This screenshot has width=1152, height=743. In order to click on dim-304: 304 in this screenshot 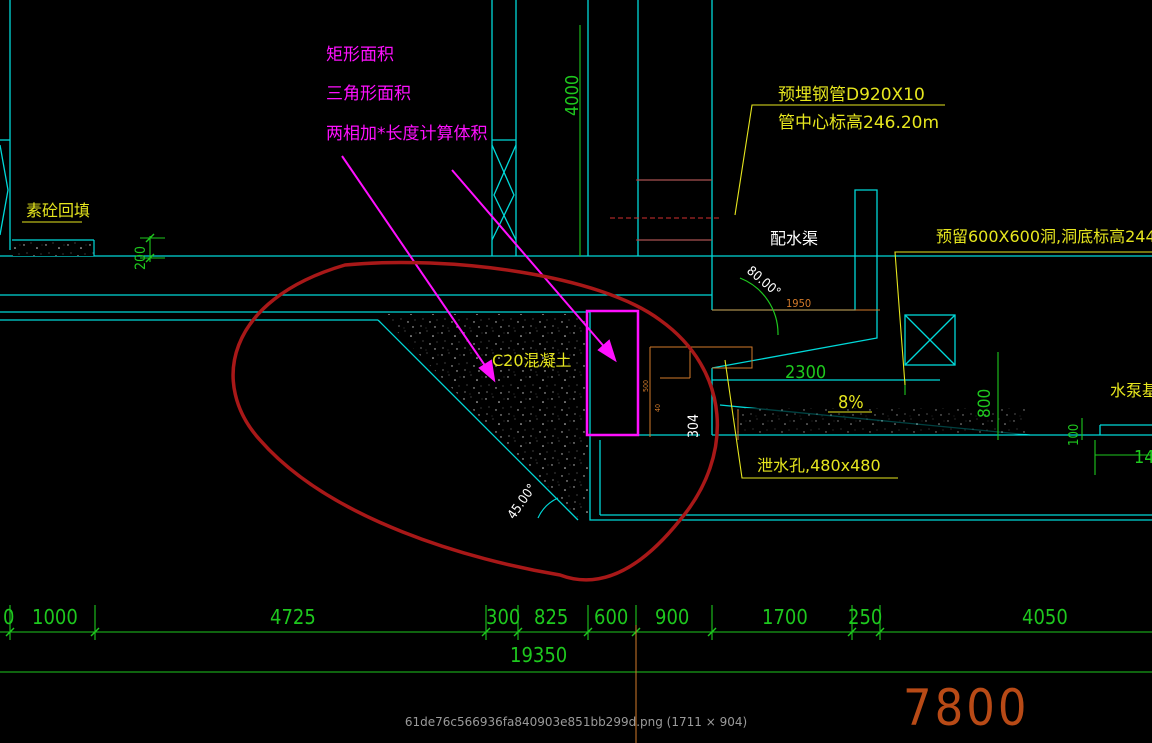, I will do `click(694, 426)`.